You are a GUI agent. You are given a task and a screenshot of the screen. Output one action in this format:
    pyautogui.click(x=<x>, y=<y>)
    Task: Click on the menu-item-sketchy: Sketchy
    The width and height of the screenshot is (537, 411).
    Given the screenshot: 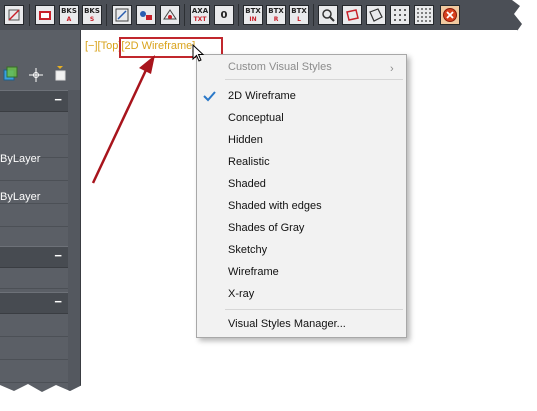 What is the action you would take?
    pyautogui.click(x=247, y=250)
    